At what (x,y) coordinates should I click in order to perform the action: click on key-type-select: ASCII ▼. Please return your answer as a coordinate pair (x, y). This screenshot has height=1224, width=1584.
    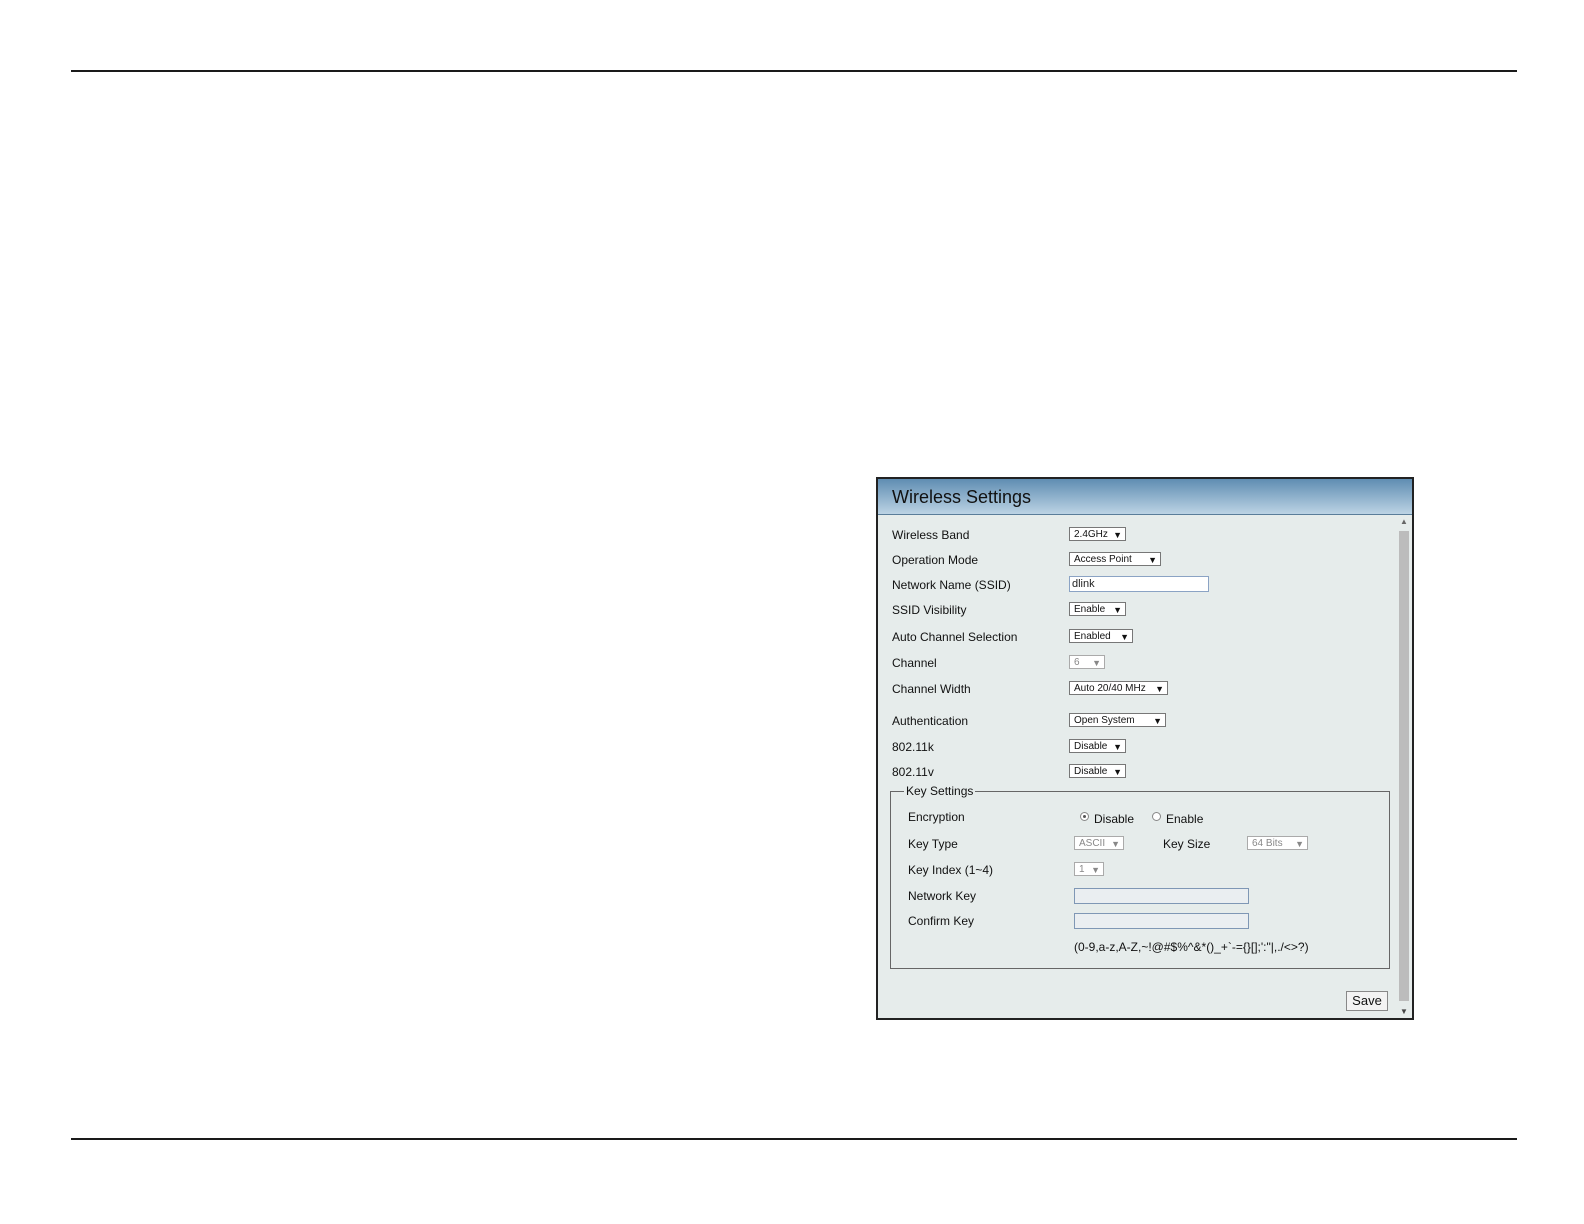
    Looking at the image, I should click on (1099, 843).